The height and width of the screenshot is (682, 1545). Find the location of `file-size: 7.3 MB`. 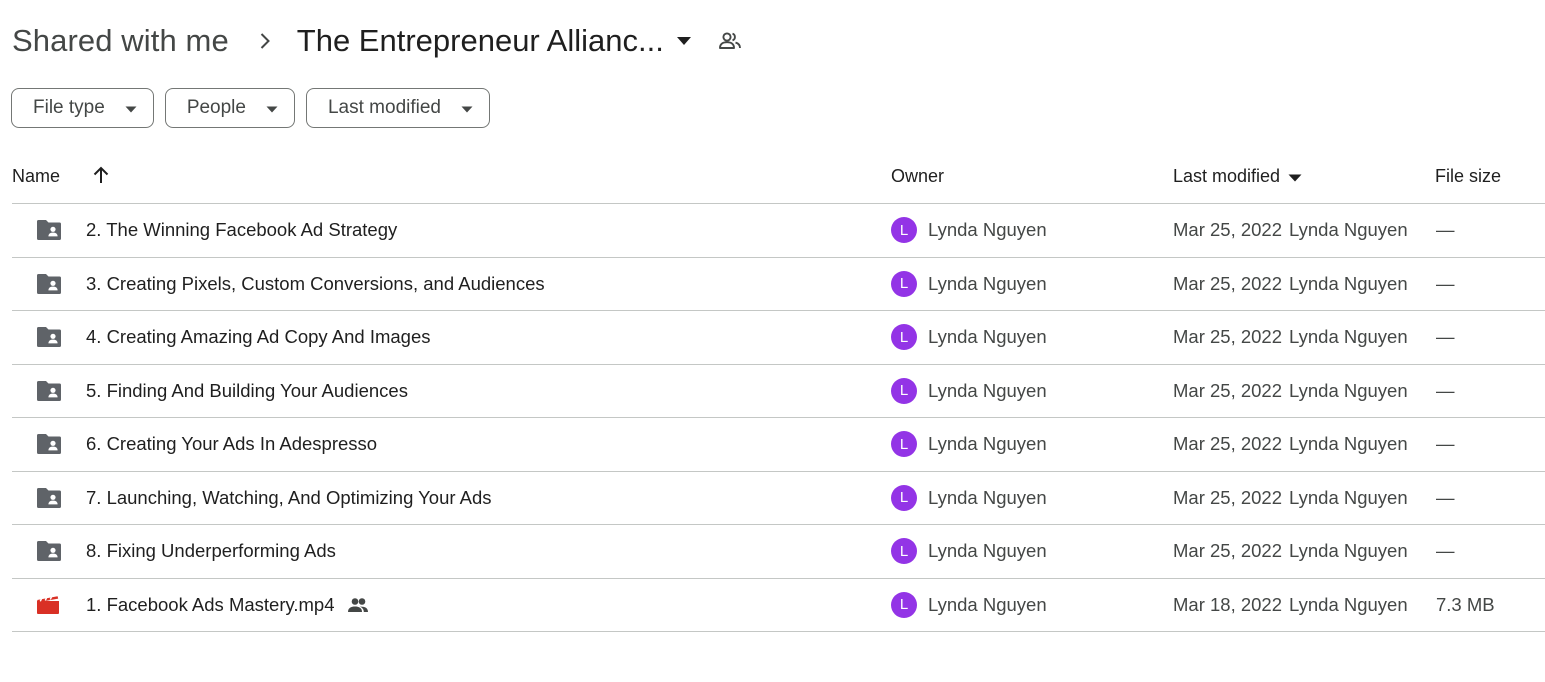

file-size: 7.3 MB is located at coordinates (1465, 604).